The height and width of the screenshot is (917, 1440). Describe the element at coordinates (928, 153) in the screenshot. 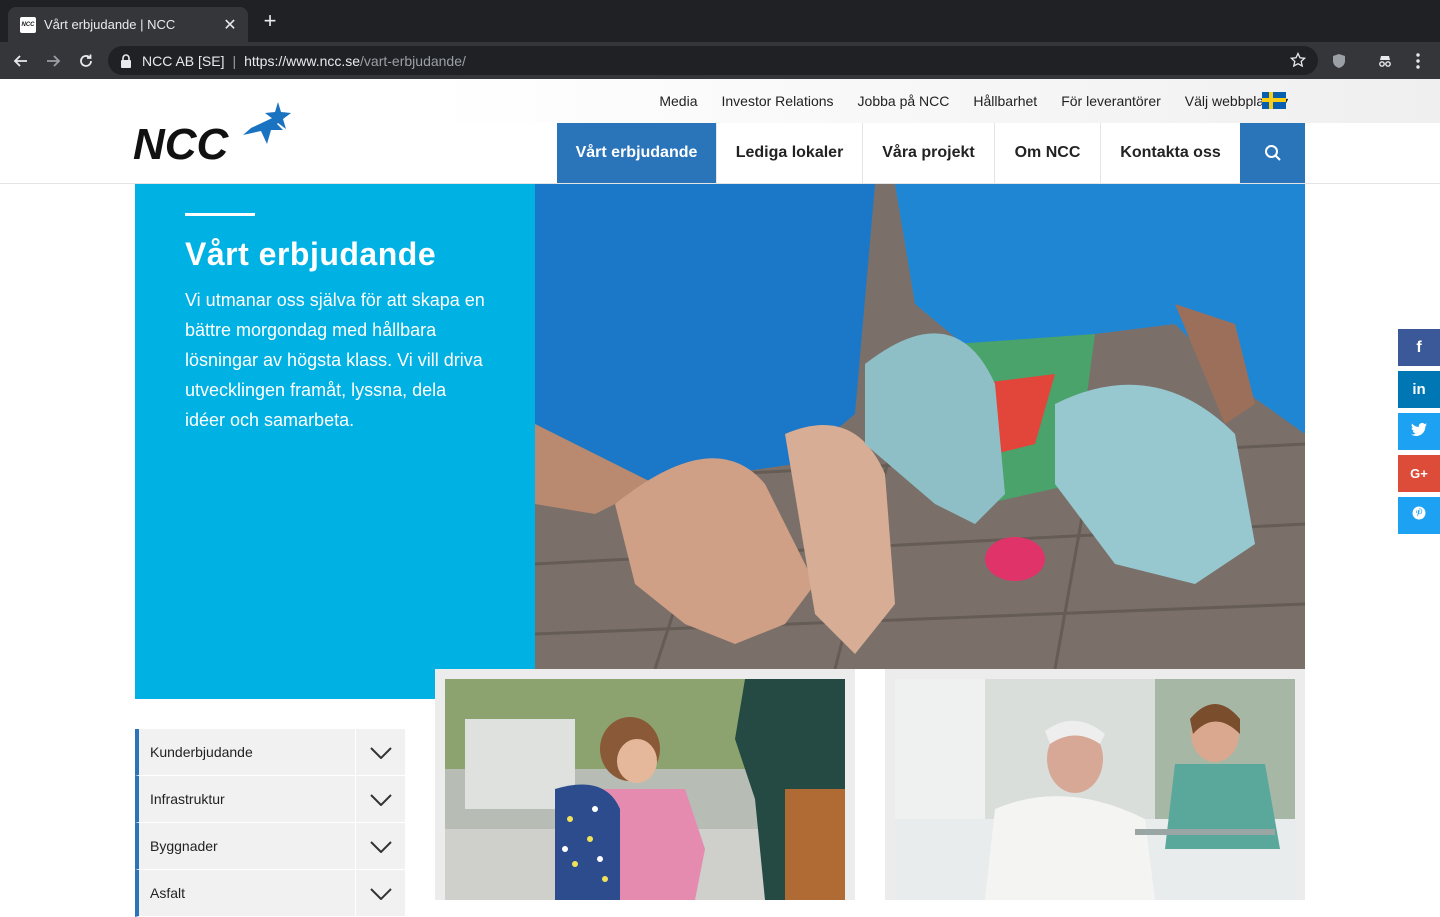

I see `nav-item-vara-projekt: Våra projekt` at that location.